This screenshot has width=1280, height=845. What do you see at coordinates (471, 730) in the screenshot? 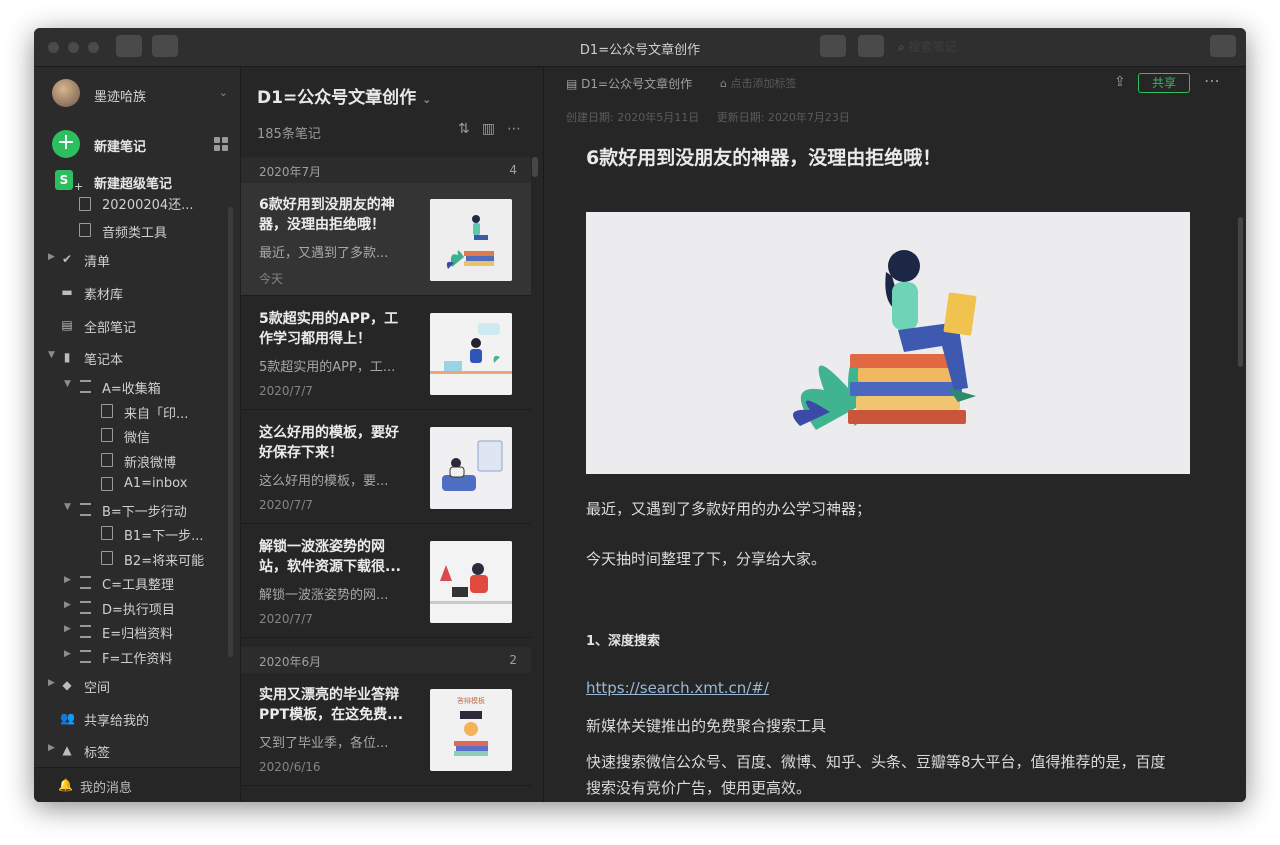
I see `note-thumbnail: 答辩模板` at bounding box center [471, 730].